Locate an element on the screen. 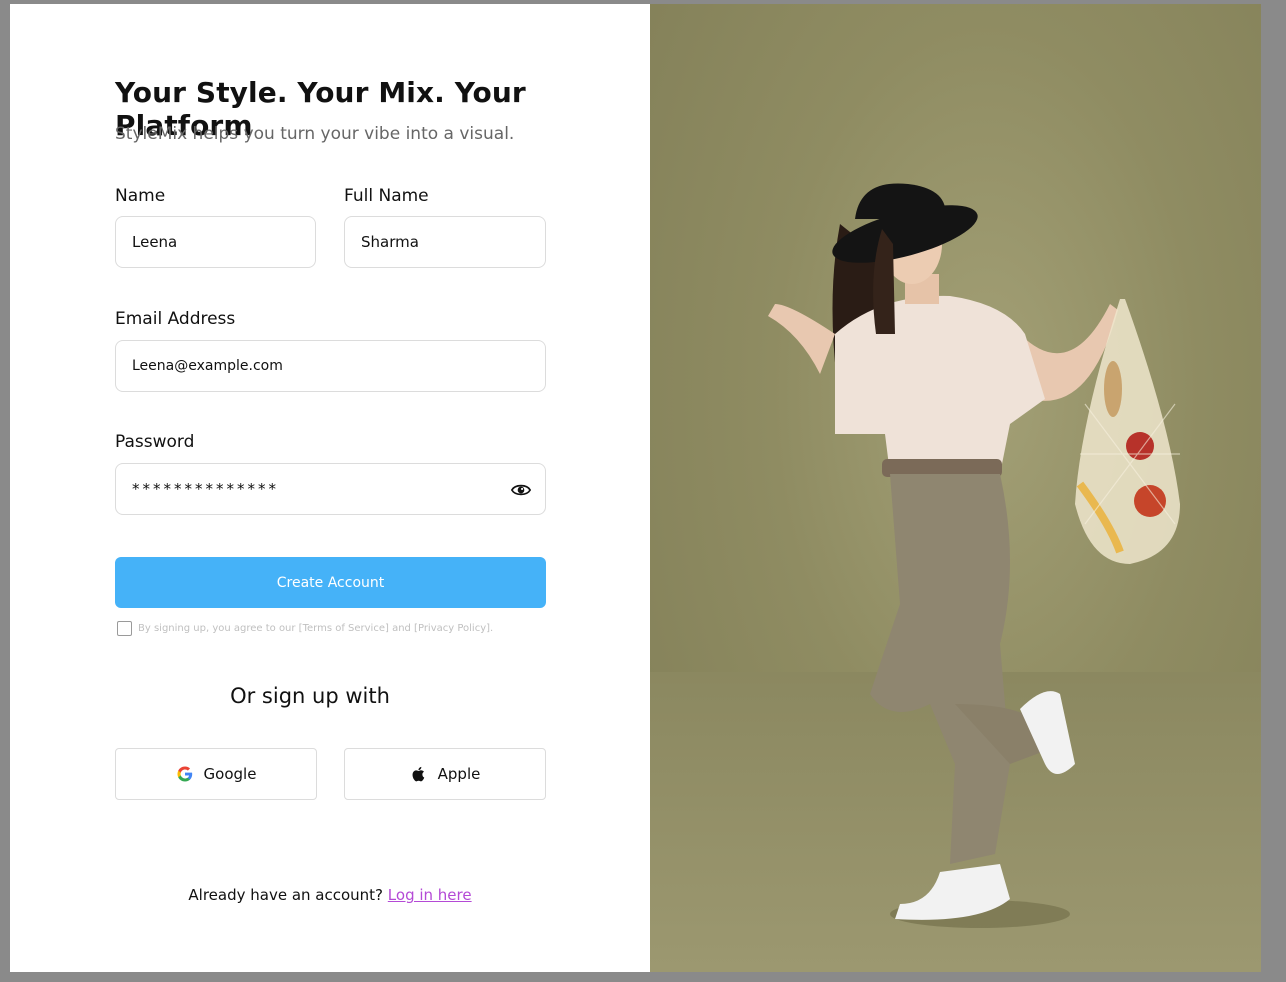  email-field-value: Leena@example.com is located at coordinates (207, 366).